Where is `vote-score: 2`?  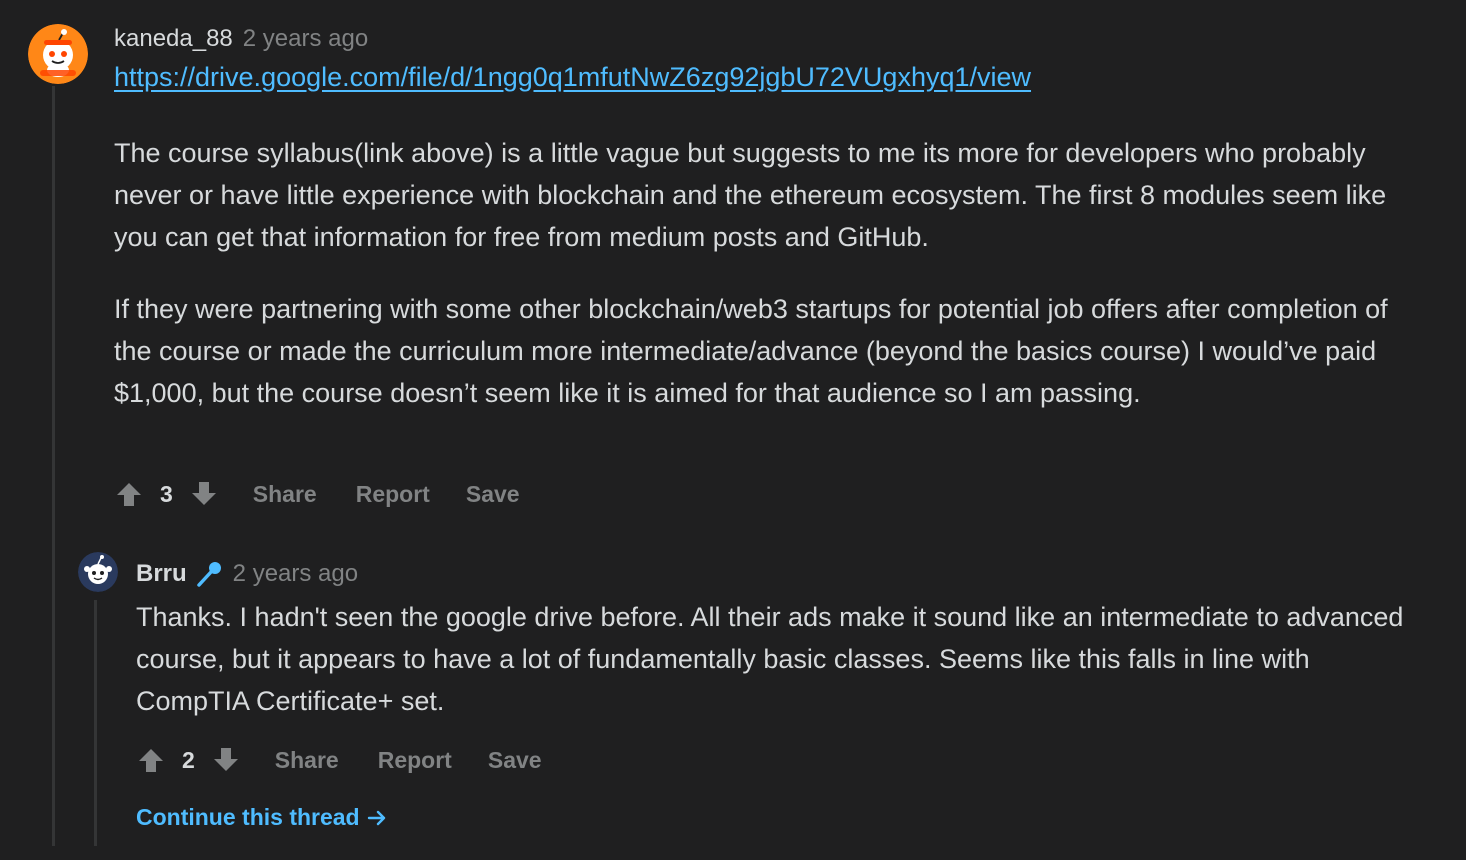
vote-score: 2 is located at coordinates (188, 759).